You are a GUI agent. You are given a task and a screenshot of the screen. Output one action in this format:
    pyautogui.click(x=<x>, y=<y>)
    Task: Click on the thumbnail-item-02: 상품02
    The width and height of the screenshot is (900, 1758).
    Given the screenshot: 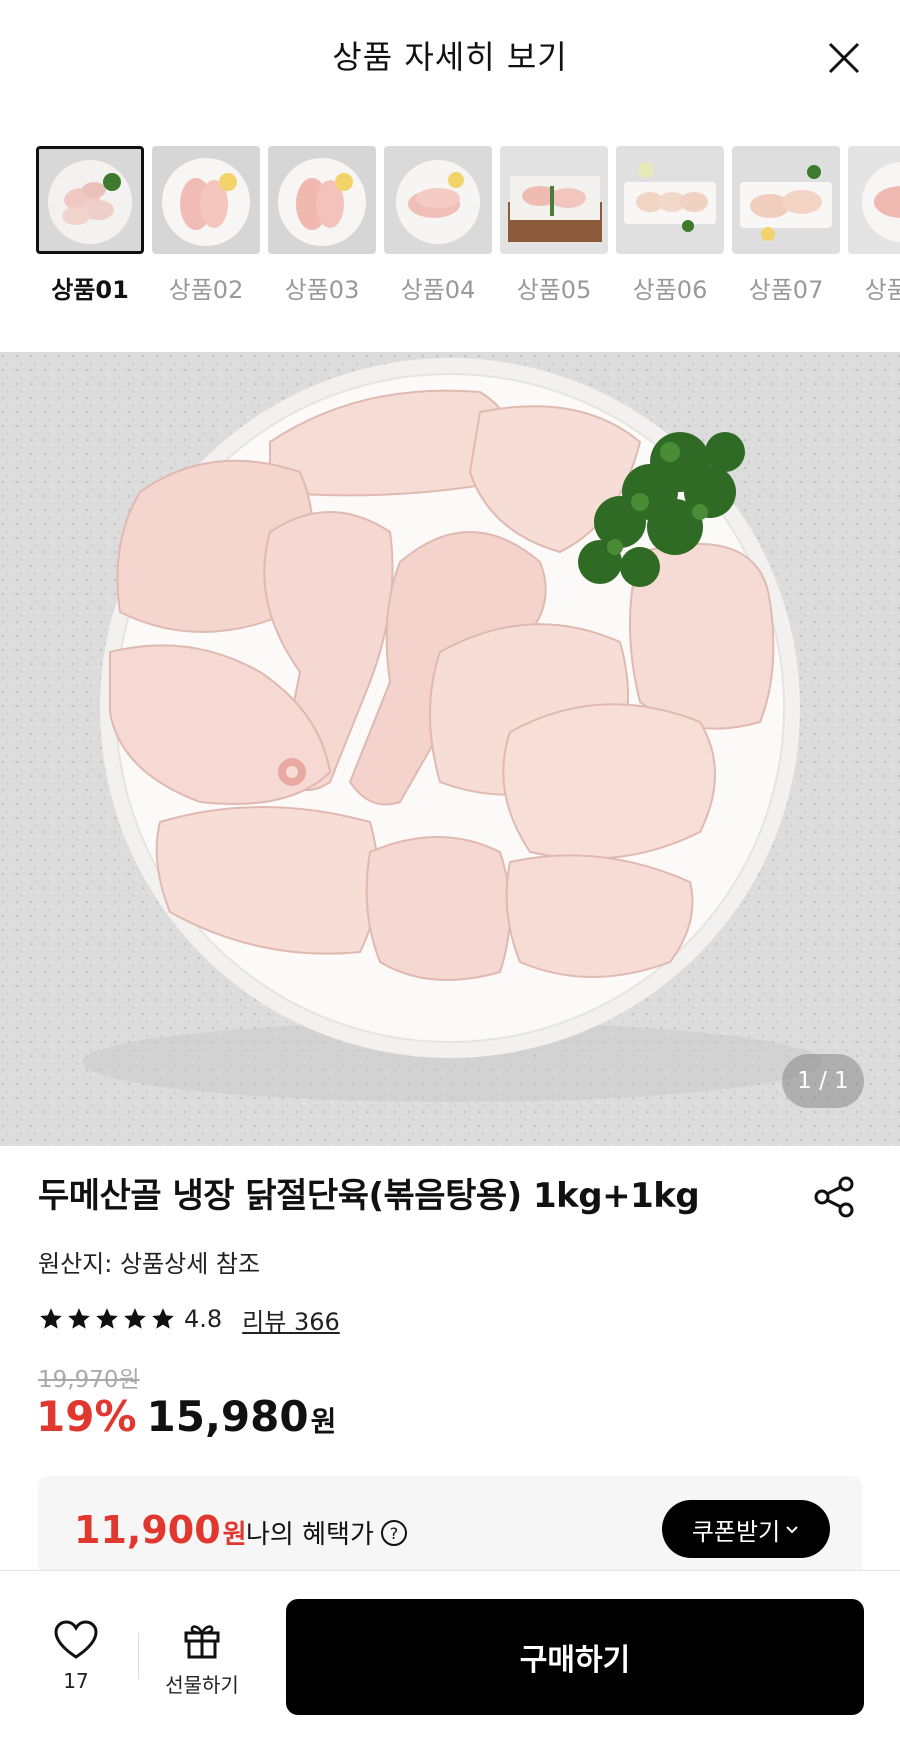 What is the action you would take?
    pyautogui.click(x=206, y=225)
    